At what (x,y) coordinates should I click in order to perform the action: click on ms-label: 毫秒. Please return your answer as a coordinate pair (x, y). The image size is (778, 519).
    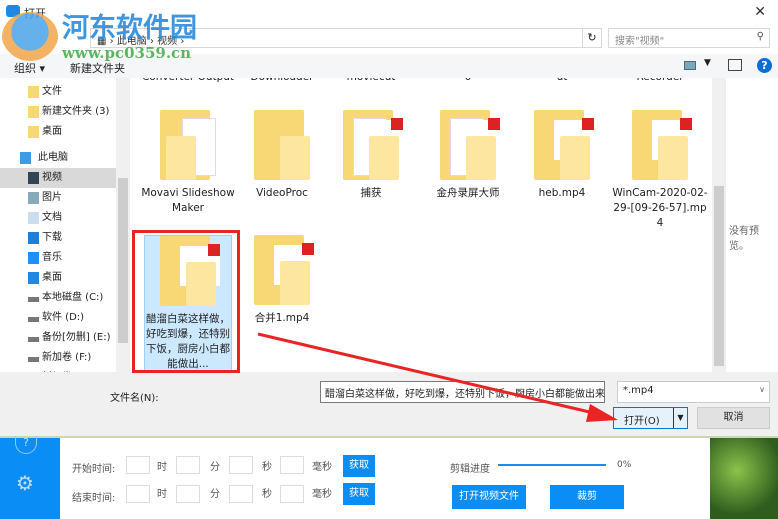
    Looking at the image, I should click on (322, 494).